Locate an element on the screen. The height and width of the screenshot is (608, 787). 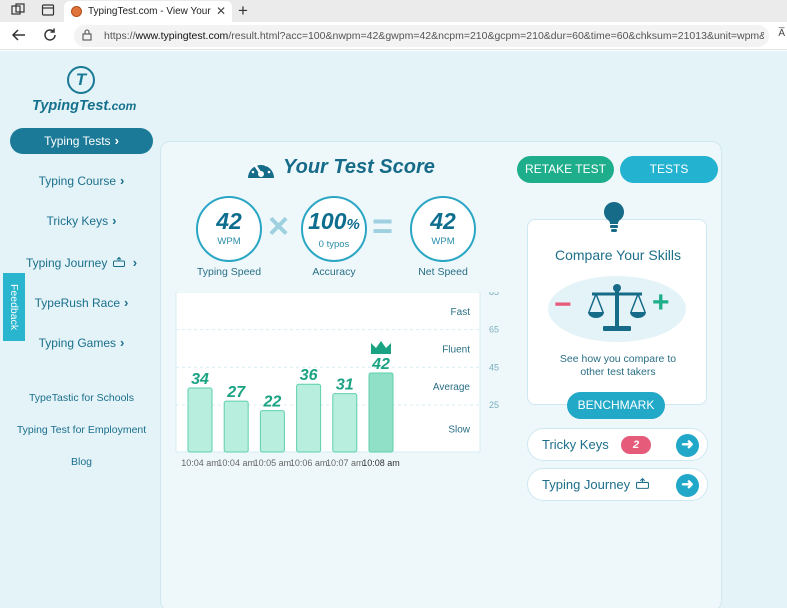
sidebar-item-label: Typing Tests is located at coordinates (77, 141).